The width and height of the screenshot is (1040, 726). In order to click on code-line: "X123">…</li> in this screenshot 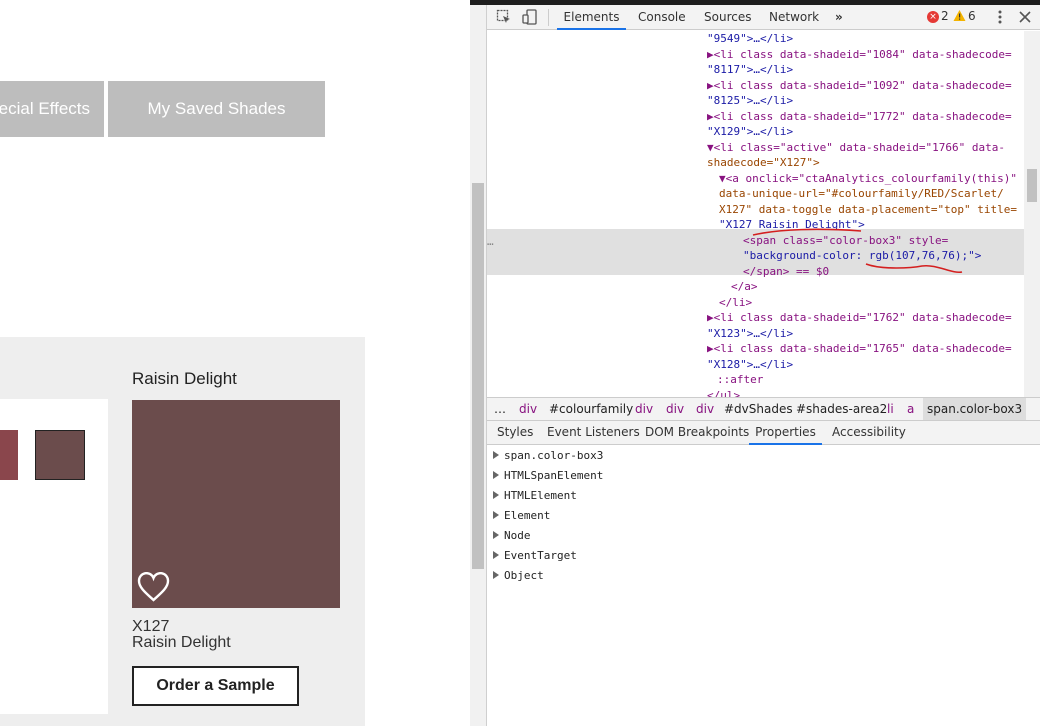, I will do `click(750, 333)`.